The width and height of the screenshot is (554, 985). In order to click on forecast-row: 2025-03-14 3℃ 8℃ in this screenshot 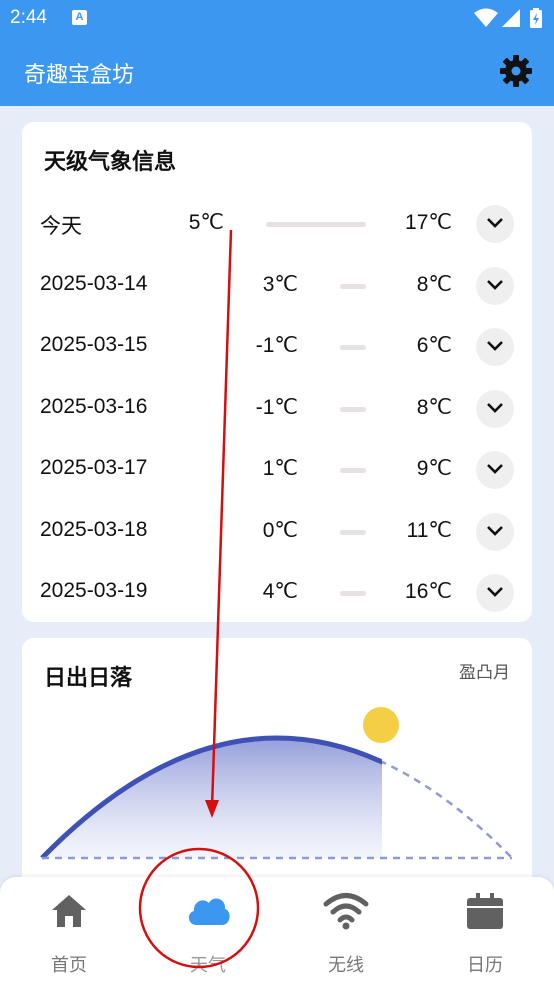, I will do `click(277, 285)`.